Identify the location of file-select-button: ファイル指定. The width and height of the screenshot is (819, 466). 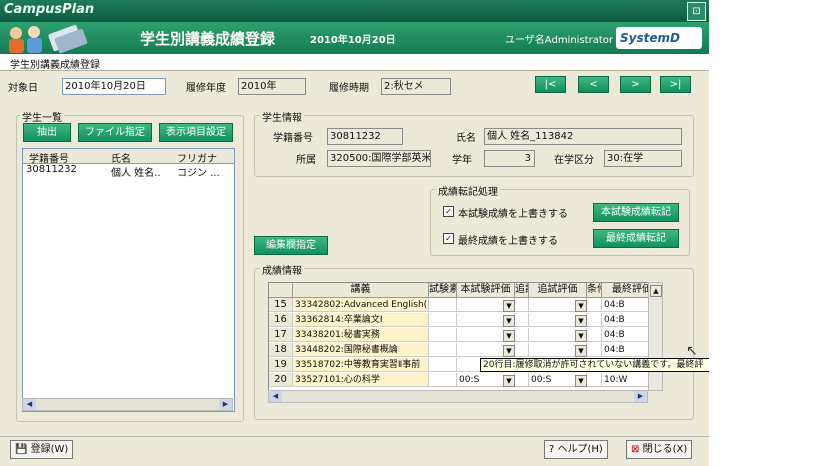
(115, 132).